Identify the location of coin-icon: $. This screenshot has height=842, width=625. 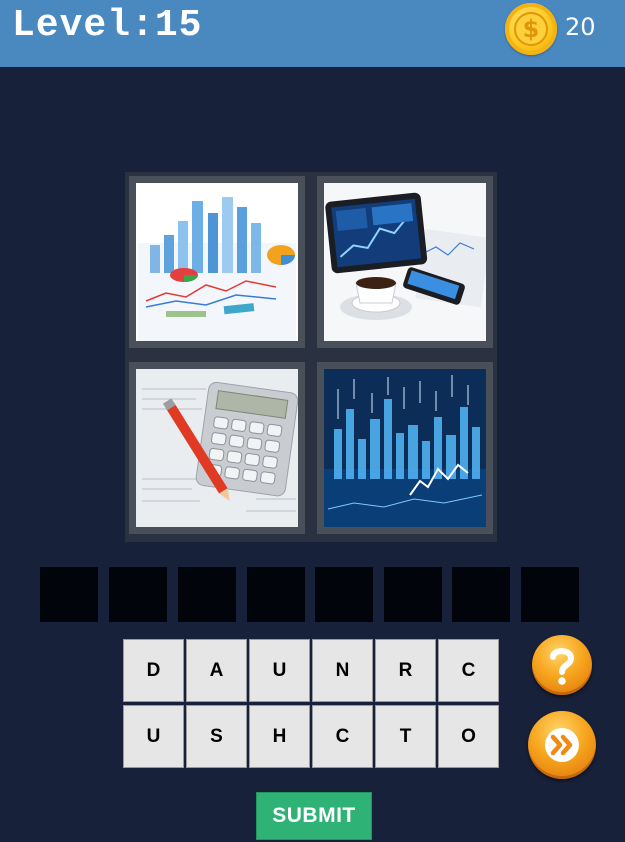
(531, 29).